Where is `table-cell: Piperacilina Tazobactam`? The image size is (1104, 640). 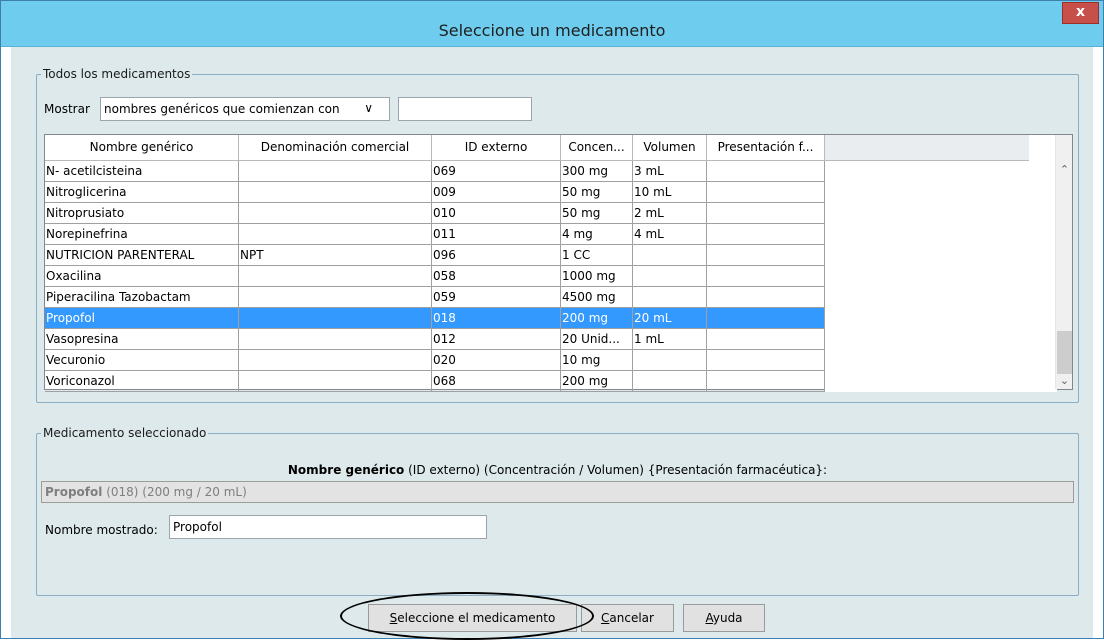 table-cell: Piperacilina Tazobactam is located at coordinates (142, 297).